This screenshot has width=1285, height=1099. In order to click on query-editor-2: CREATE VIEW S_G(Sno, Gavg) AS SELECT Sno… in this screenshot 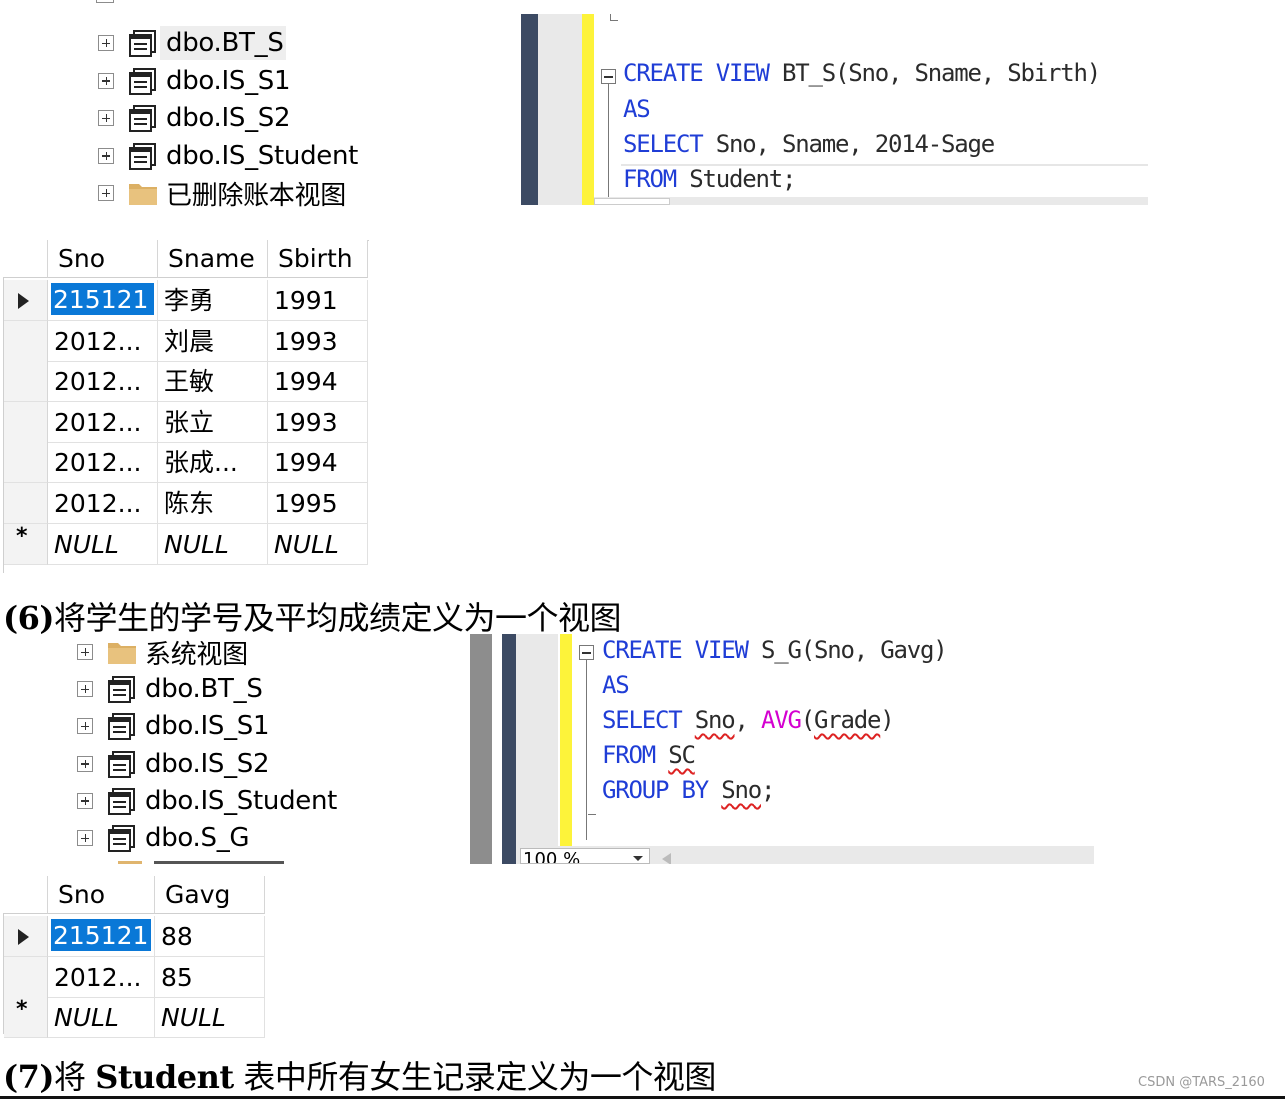, I will do `click(782, 749)`.